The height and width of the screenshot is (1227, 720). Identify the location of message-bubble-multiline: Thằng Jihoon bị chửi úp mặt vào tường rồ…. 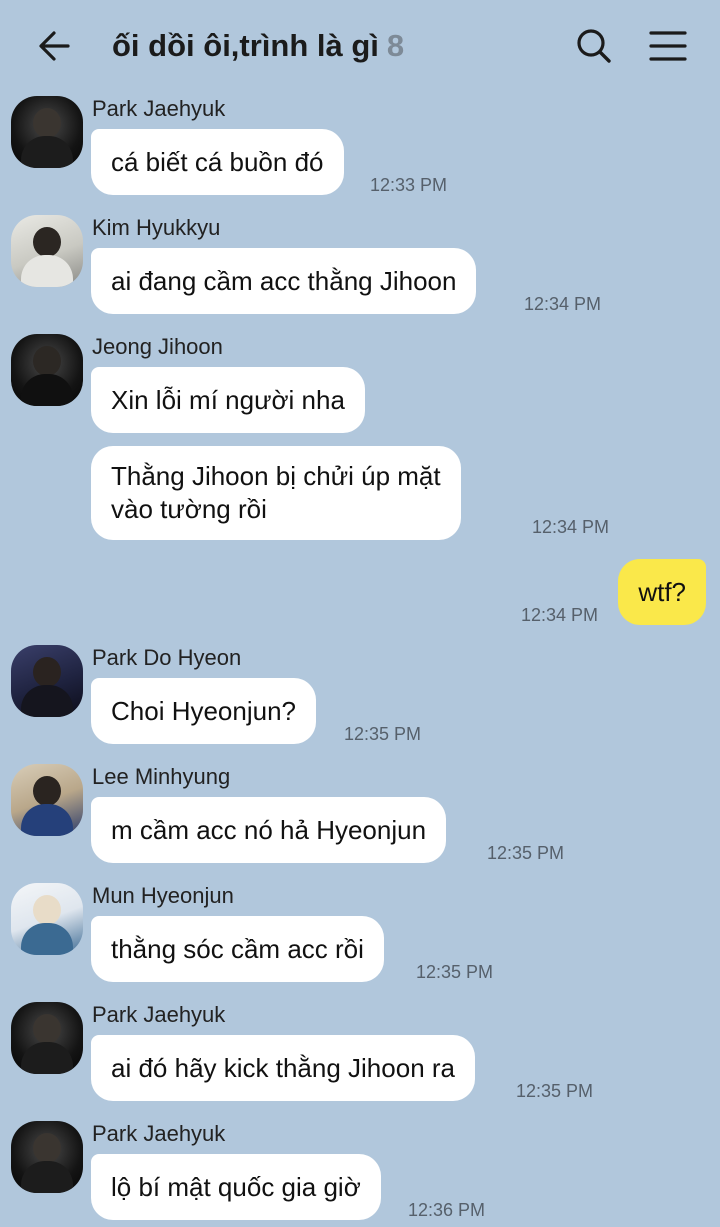
(276, 493).